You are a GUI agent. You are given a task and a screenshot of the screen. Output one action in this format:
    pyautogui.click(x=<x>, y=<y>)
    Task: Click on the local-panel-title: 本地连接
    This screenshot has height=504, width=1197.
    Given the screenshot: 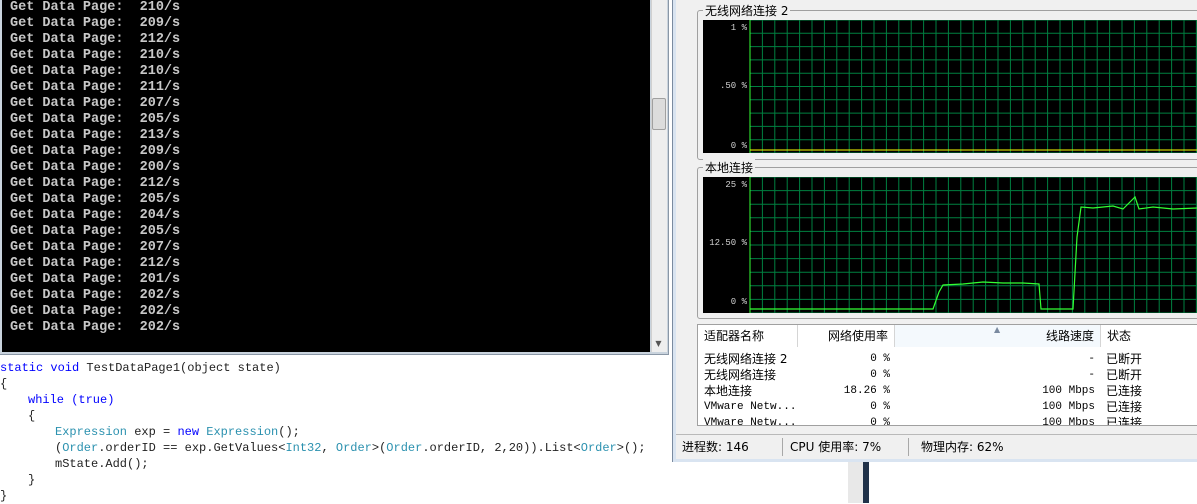 What is the action you would take?
    pyautogui.click(x=729, y=167)
    